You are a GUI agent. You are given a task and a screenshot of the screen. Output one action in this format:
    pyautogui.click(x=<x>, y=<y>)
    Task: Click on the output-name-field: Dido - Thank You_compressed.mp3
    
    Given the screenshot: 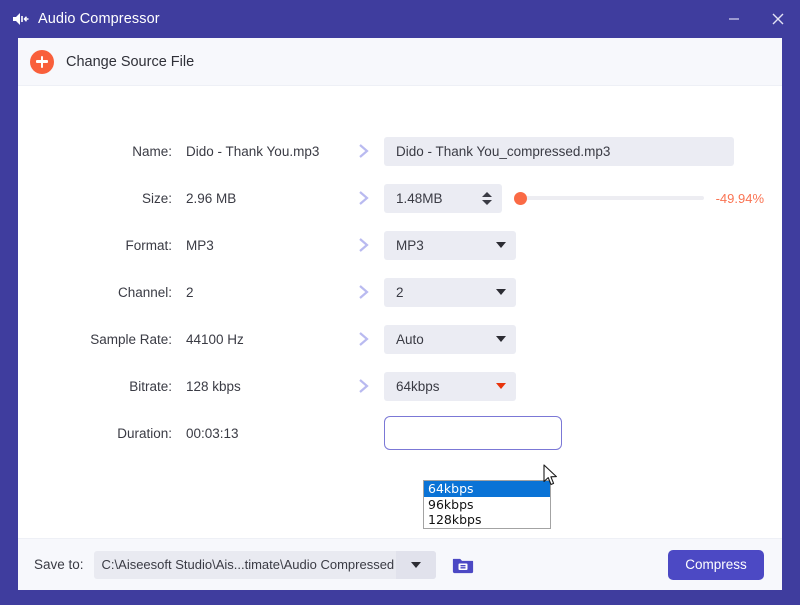 What is the action you would take?
    pyautogui.click(x=559, y=151)
    